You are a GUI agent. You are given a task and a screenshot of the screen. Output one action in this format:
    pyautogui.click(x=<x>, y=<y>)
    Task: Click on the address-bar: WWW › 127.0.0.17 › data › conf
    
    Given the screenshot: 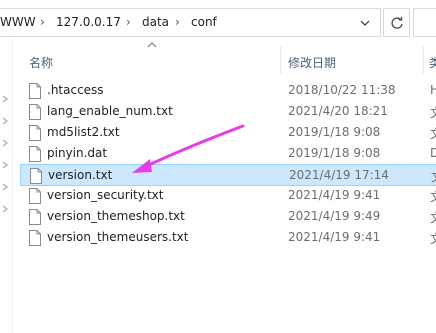 What is the action you would take?
    pyautogui.click(x=190, y=22)
    